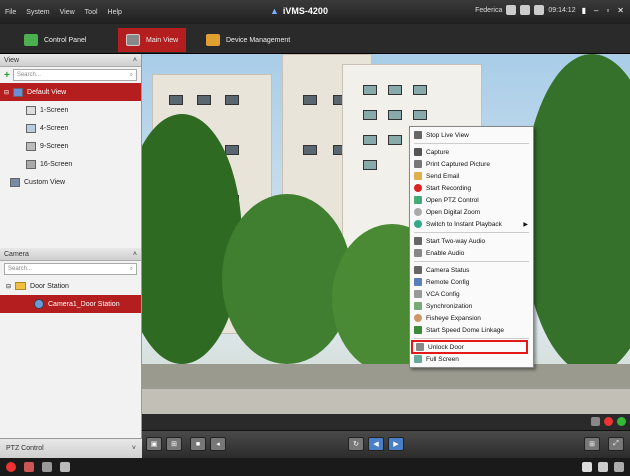  Describe the element at coordinates (471, 135) in the screenshot. I see `menu-item-stop-live-view: Stop Live View` at that location.